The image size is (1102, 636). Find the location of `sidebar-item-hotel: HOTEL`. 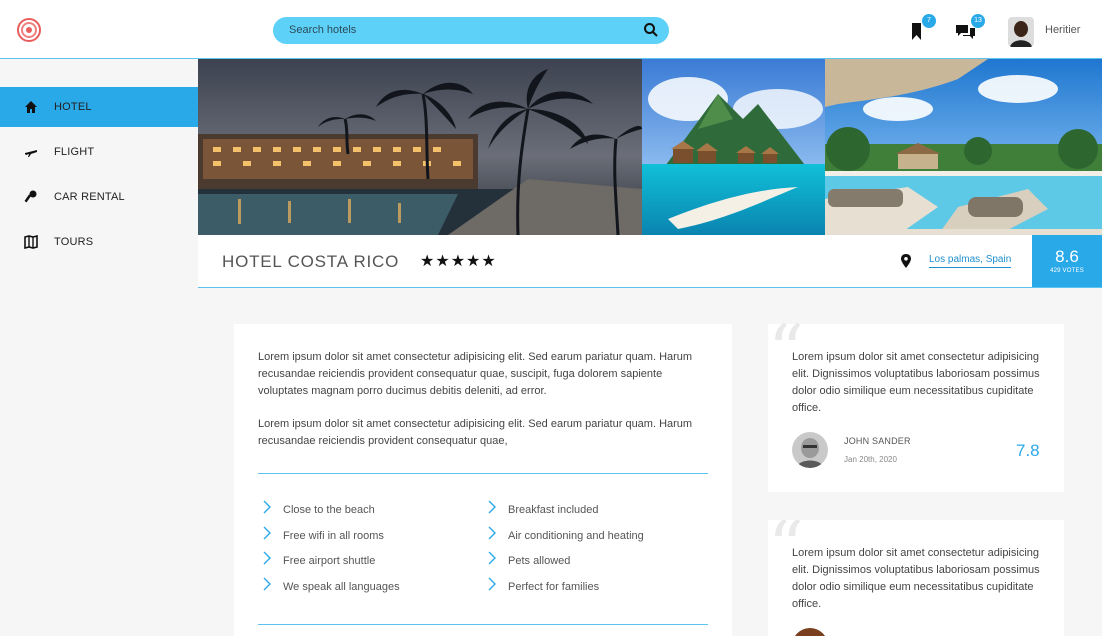

sidebar-item-hotel: HOTEL is located at coordinates (99, 107).